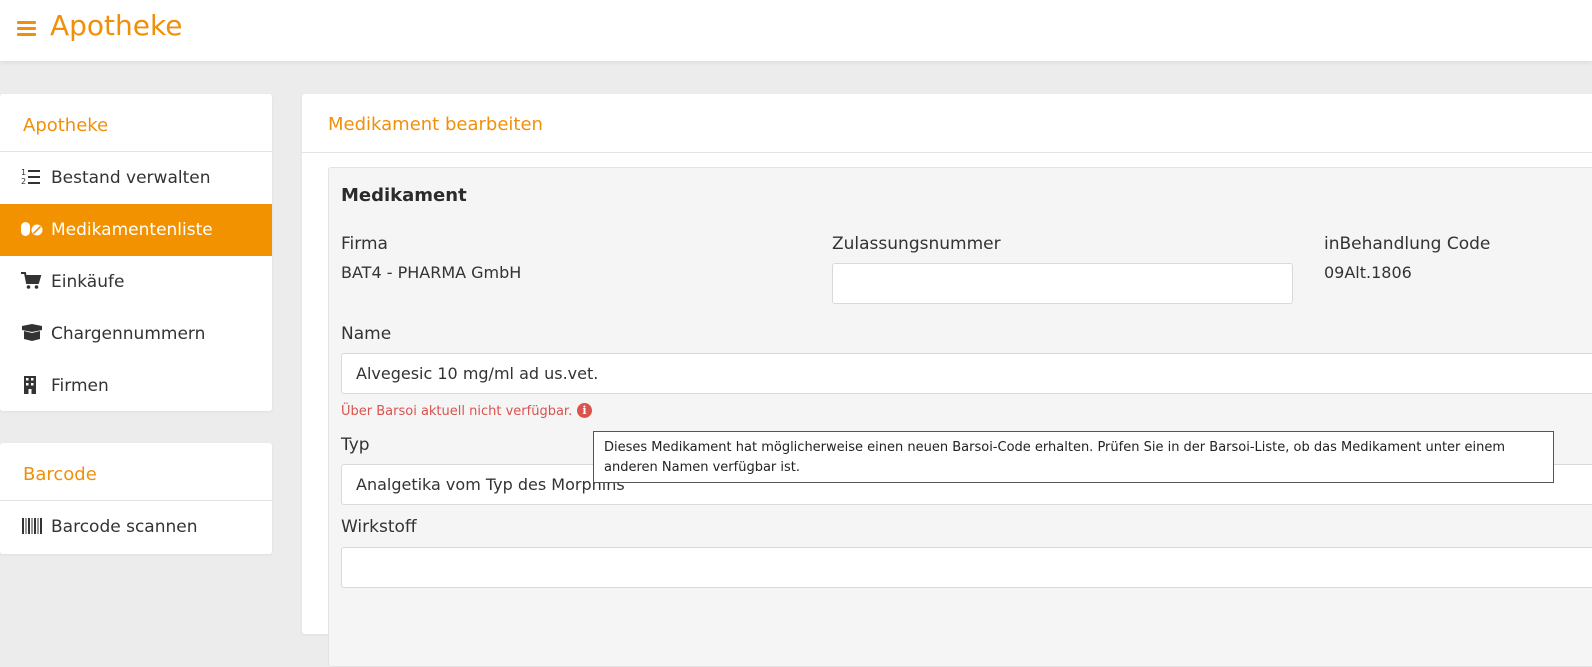 The image size is (1592, 667). Describe the element at coordinates (379, 527) in the screenshot. I see `wirkstoff-label: Wirkstoff` at that location.